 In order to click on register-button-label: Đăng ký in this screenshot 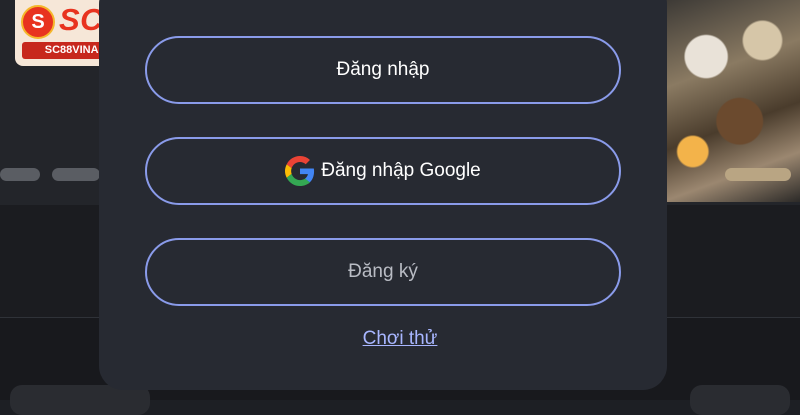, I will do `click(383, 271)`.